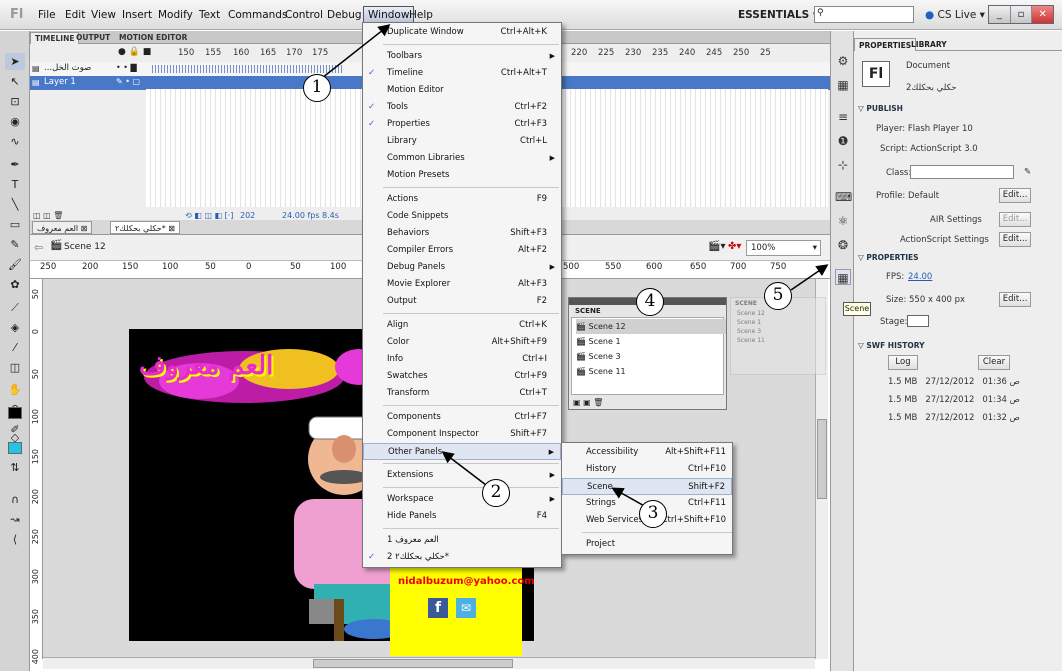 The width and height of the screenshot is (1062, 671). I want to click on callout-5: 5, so click(778, 296).